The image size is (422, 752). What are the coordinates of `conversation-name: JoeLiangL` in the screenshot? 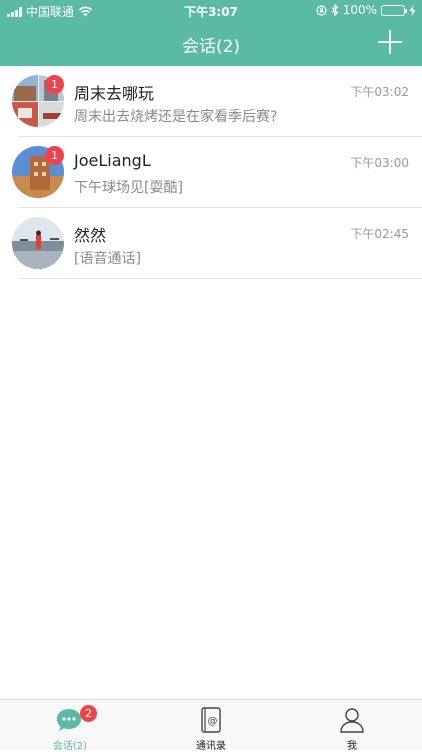 It's located at (112, 160).